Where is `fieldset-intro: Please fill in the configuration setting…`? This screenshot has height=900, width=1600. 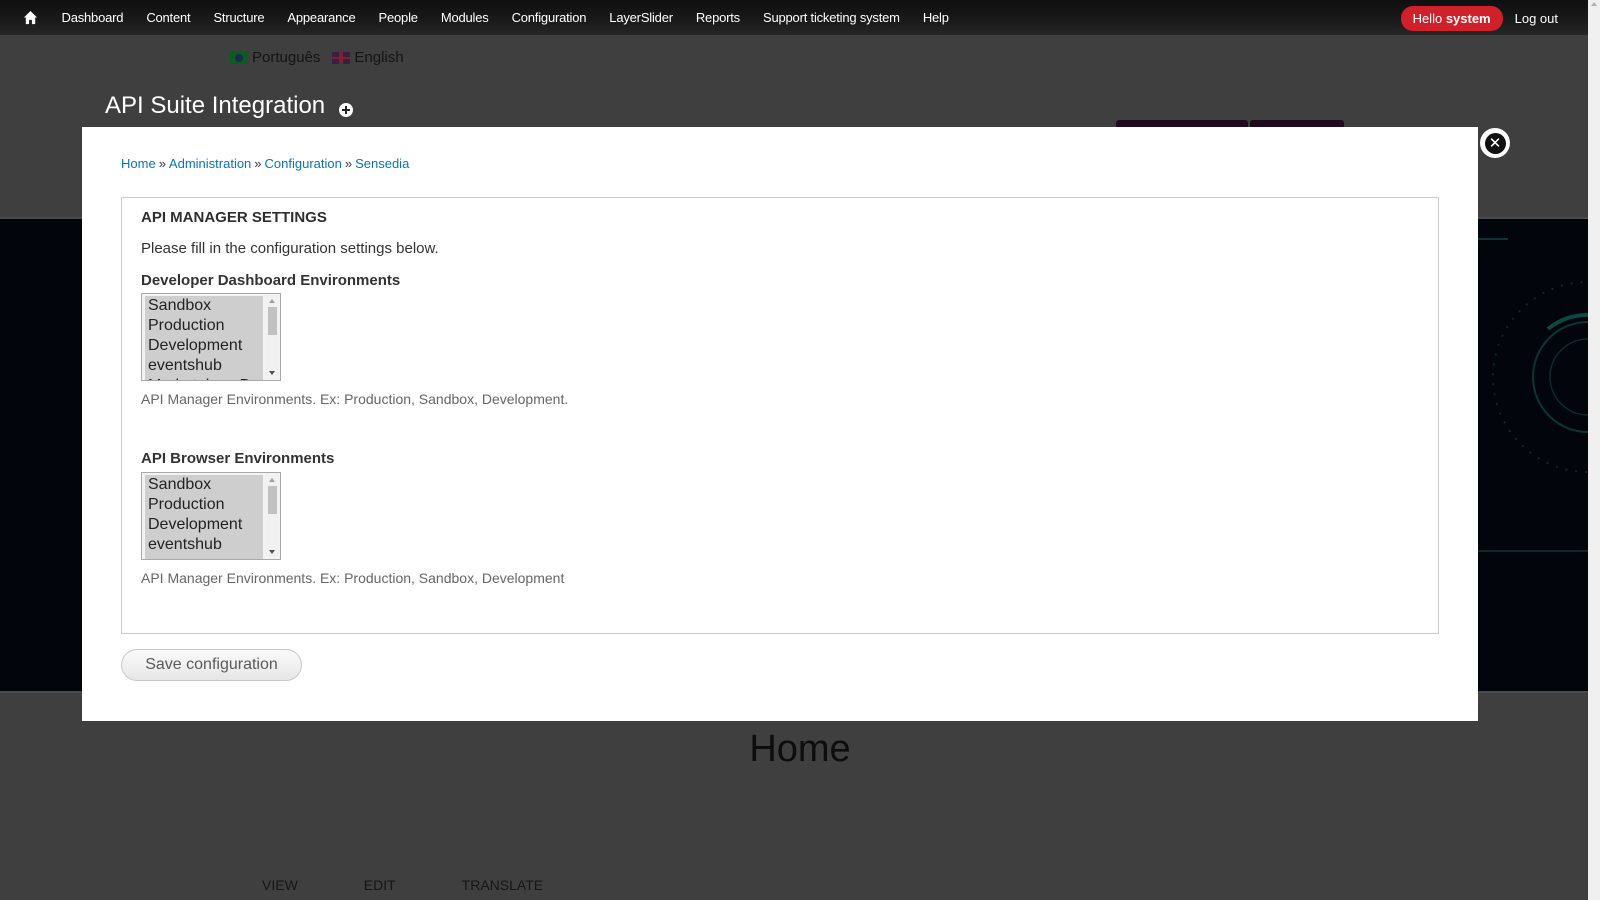 fieldset-intro: Please fill in the configuration setting… is located at coordinates (290, 248).